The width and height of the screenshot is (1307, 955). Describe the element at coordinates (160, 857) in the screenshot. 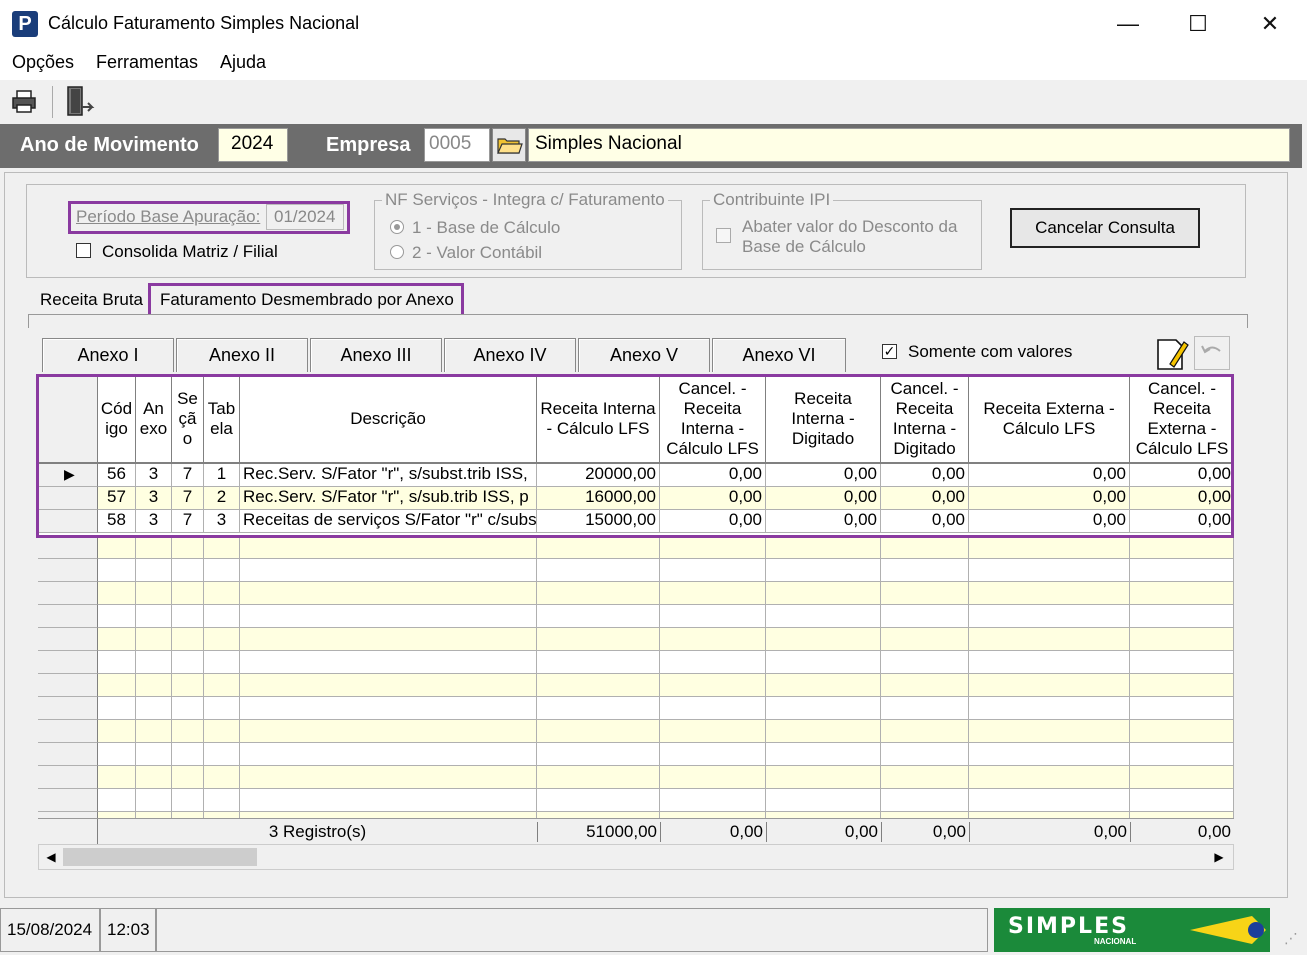

I see `scroll-thumb` at that location.